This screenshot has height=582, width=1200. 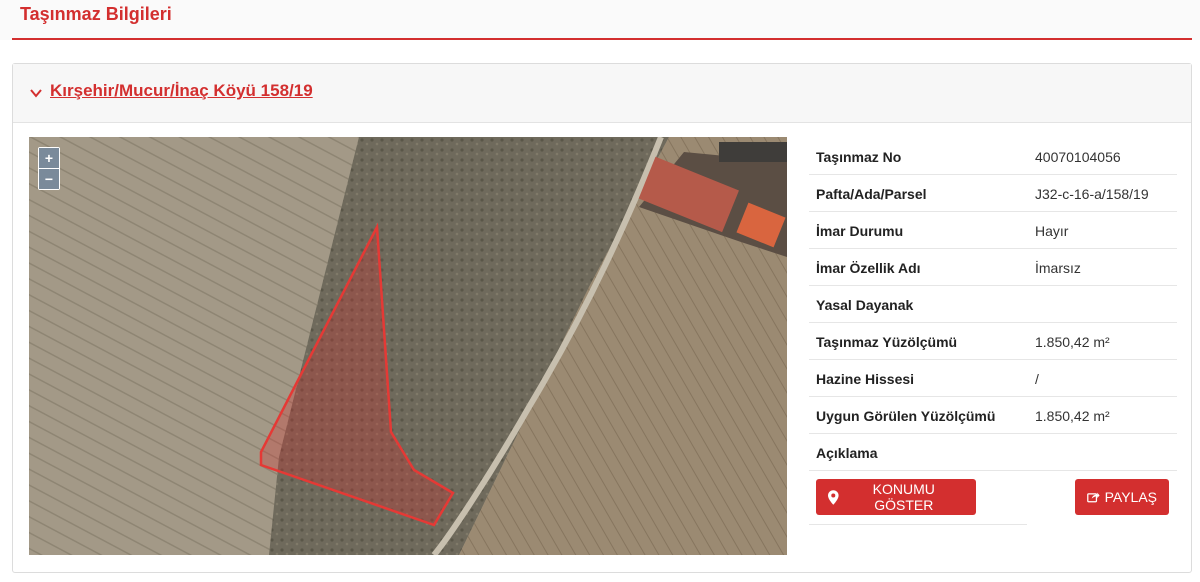 I want to click on info-value: /, so click(x=1037, y=379).